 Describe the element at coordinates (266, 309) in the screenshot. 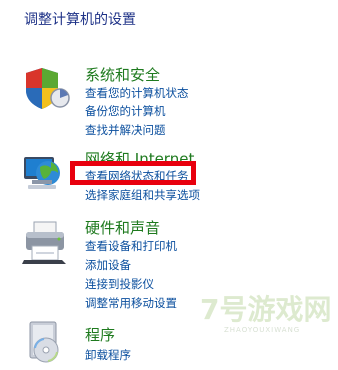

I see `watermark-logo: 7号游戏网` at that location.